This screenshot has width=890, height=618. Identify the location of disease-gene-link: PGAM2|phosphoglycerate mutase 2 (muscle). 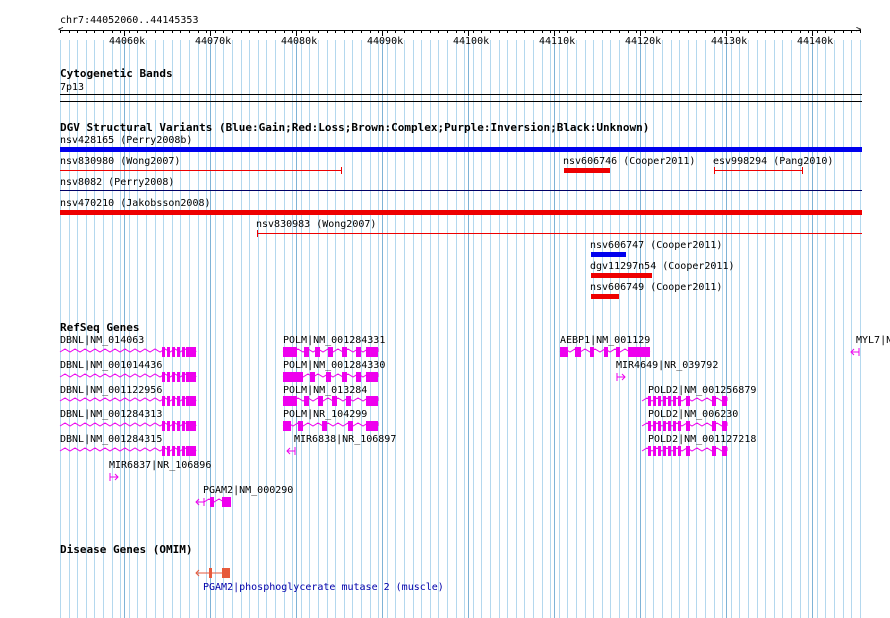
(323, 587).